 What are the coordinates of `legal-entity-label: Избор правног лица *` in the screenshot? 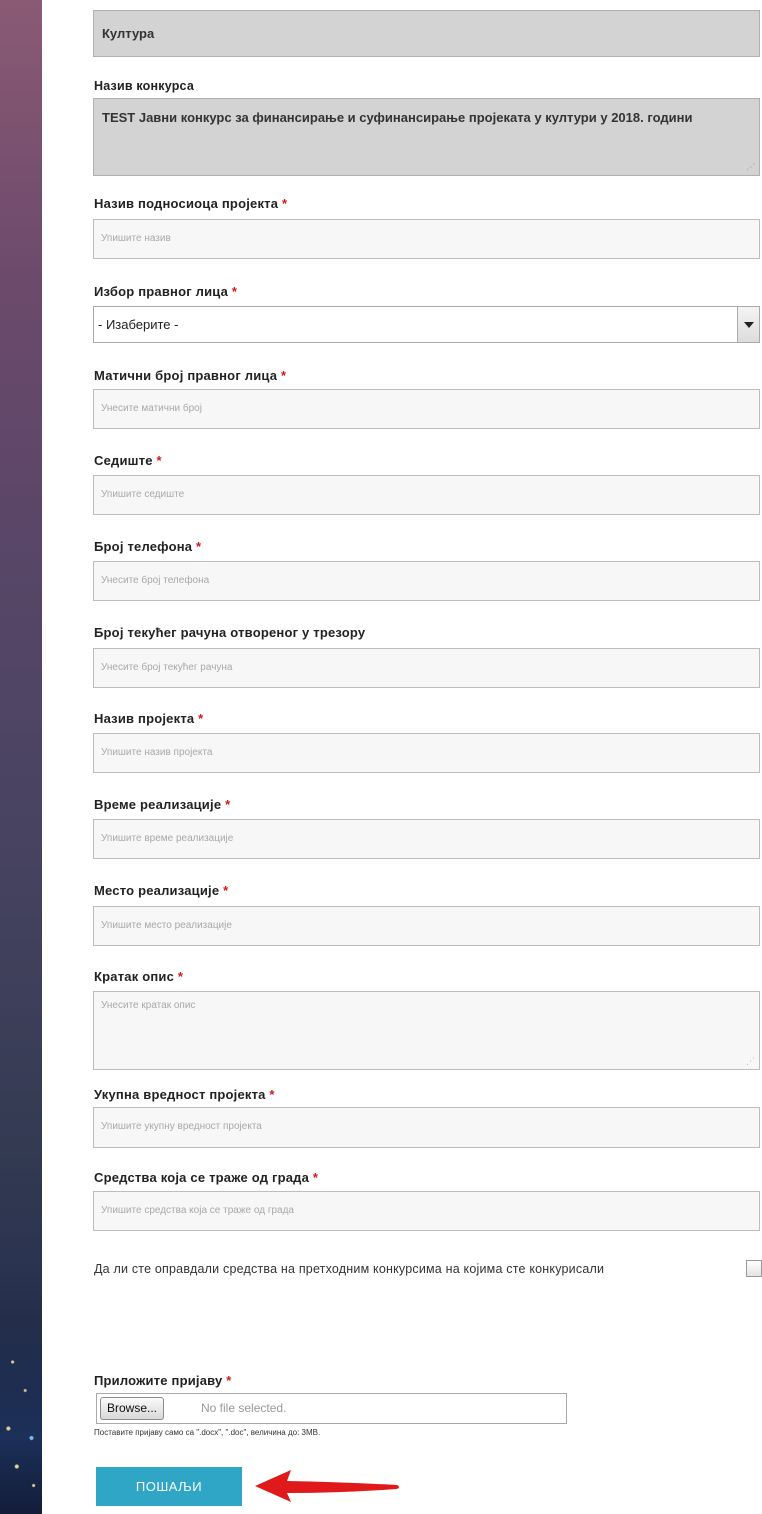 It's located at (166, 291).